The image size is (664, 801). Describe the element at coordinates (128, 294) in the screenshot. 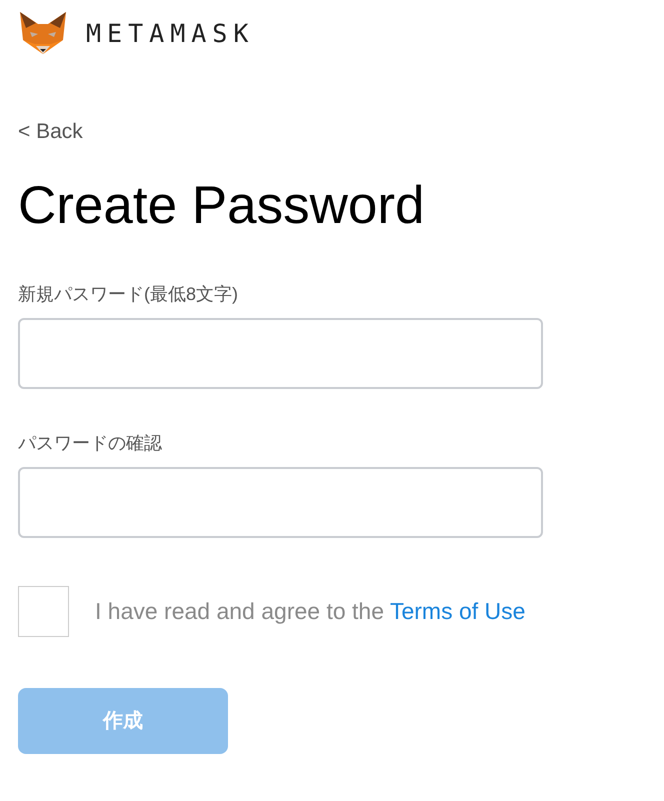

I see `field-label: 新規パスワード(最低8文字)` at that location.